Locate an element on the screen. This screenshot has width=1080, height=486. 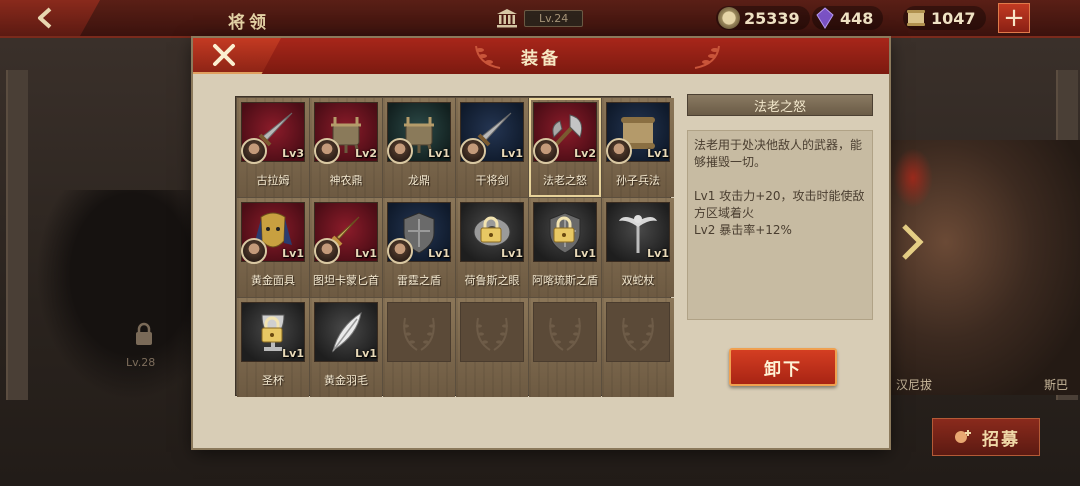
coin-counter: 25339 is located at coordinates (763, 18).